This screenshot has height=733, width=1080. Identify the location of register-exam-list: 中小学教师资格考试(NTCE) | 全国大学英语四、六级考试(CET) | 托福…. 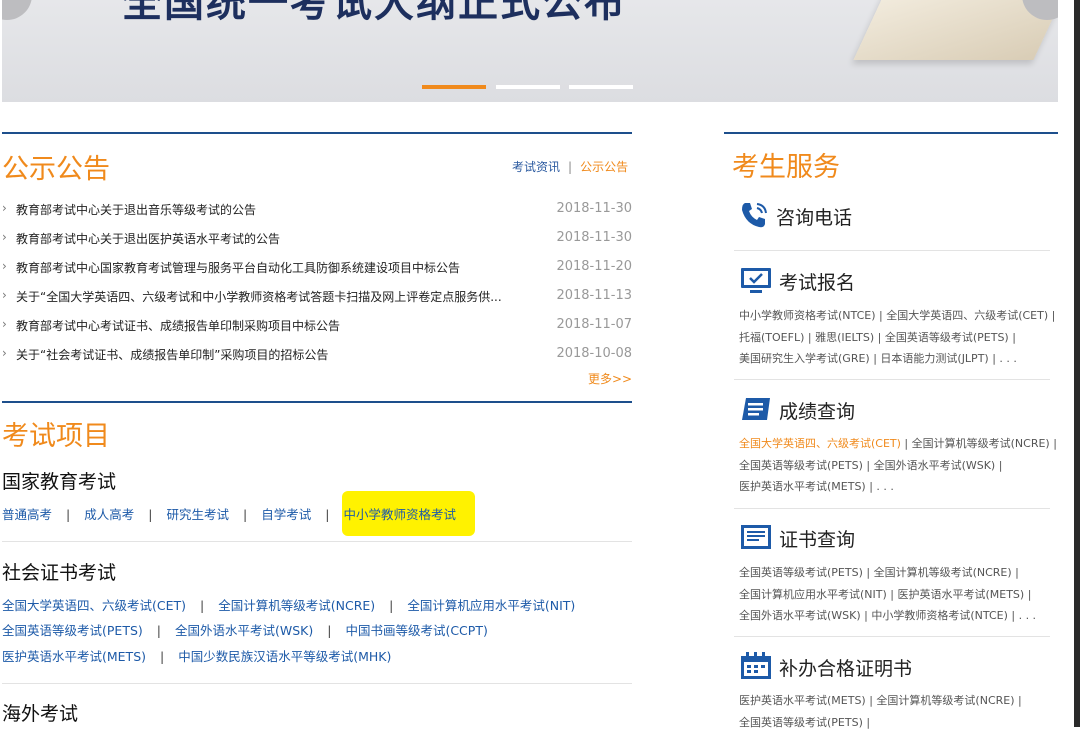
(897, 337).